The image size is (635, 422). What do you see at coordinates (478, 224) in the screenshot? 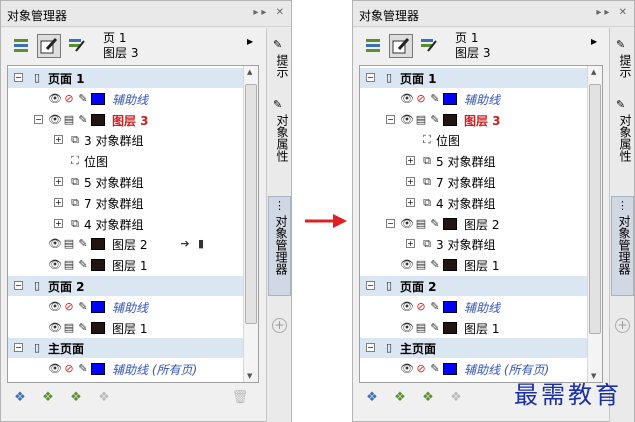
I see `tree-row: − 👁 ▤ ✎ 图层 2` at bounding box center [478, 224].